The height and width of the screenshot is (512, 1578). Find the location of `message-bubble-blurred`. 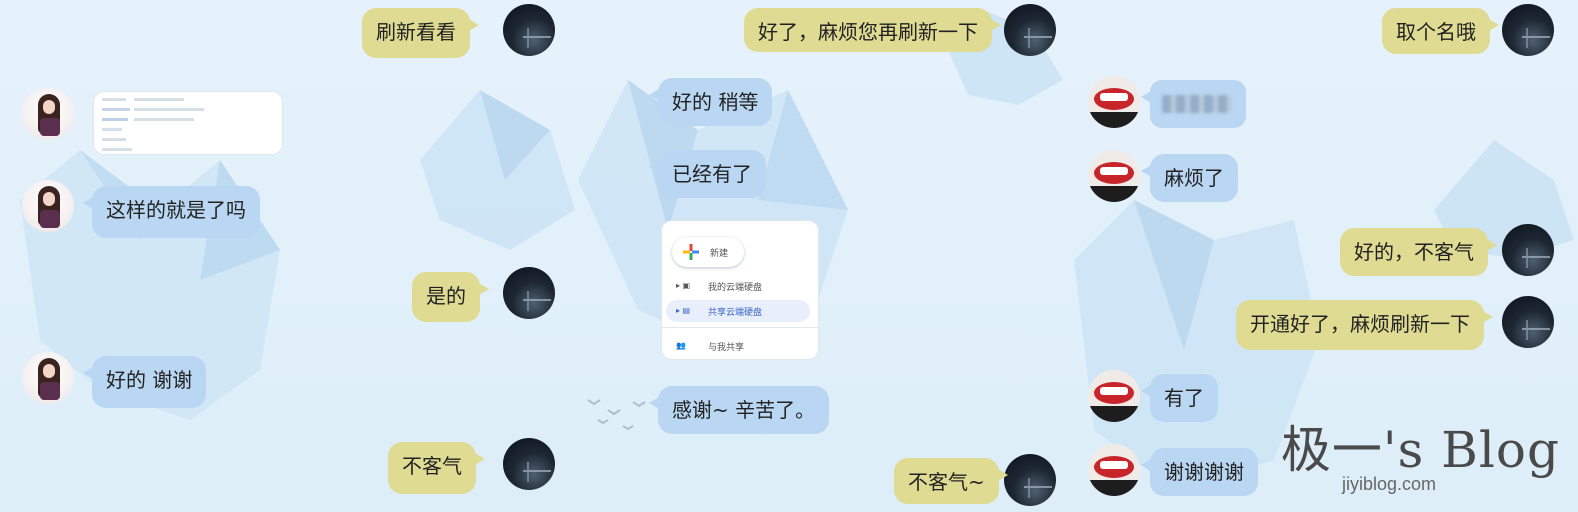

message-bubble-blurred is located at coordinates (1193, 104).